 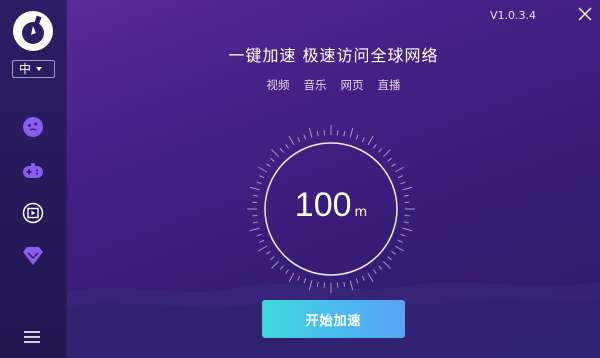 What do you see at coordinates (39, 69) in the screenshot?
I see `chevron-down-icon` at bounding box center [39, 69].